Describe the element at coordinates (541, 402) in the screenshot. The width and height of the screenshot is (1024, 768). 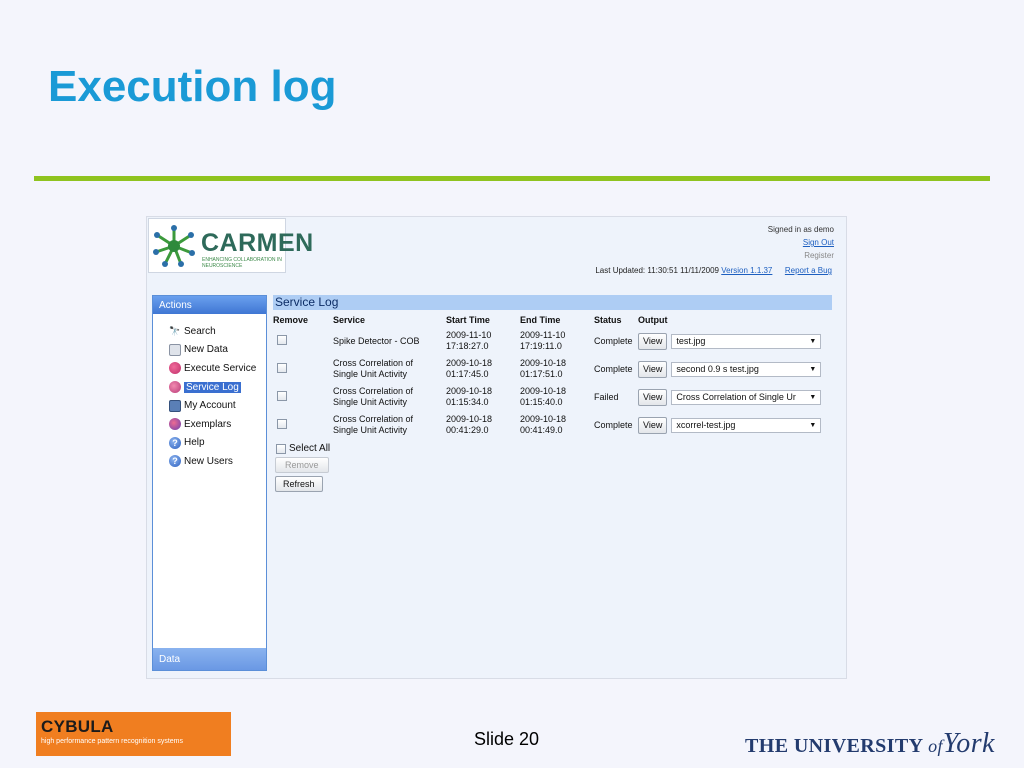
I see `end-time: 01:15:40.0` at that location.